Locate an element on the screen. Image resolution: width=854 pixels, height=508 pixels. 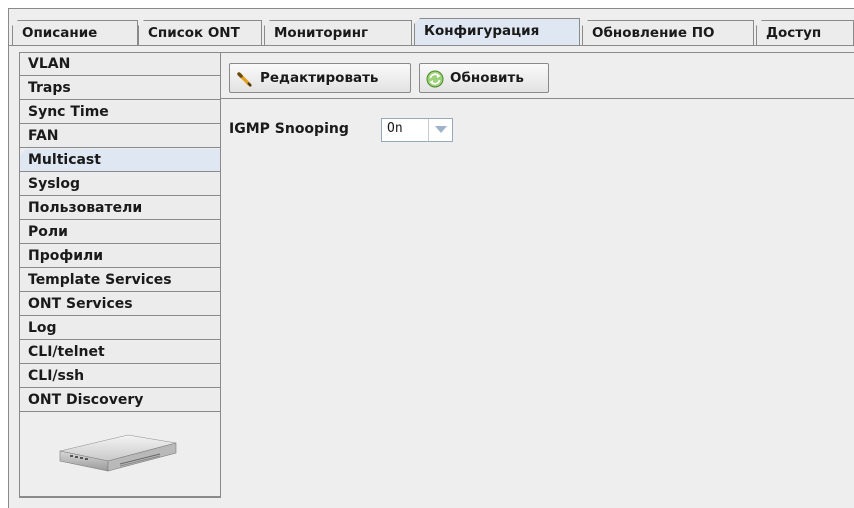
tab-divider is located at coordinates (431, 45).